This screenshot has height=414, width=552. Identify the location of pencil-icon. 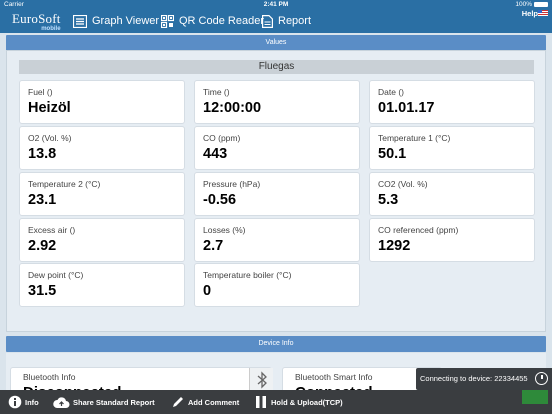
(178, 402).